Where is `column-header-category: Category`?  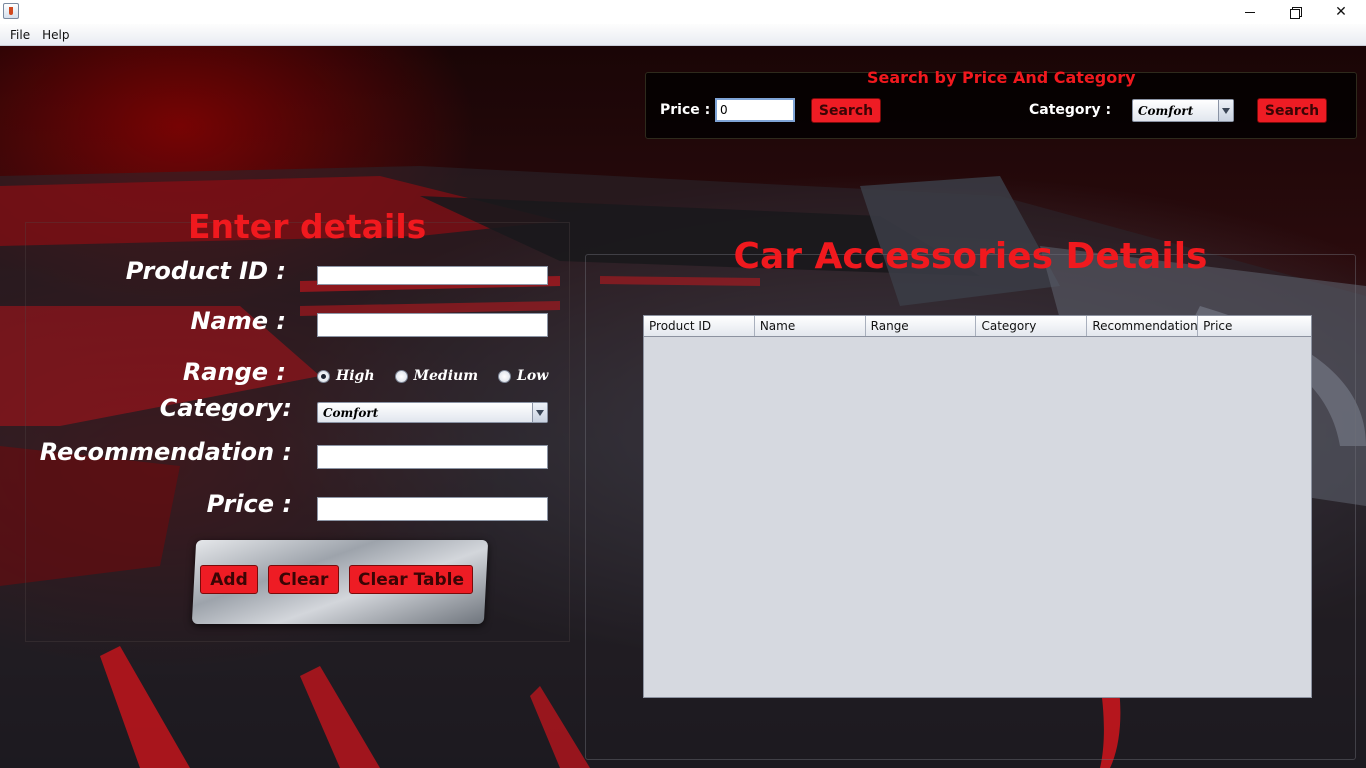
column-header-category: Category is located at coordinates (1032, 326).